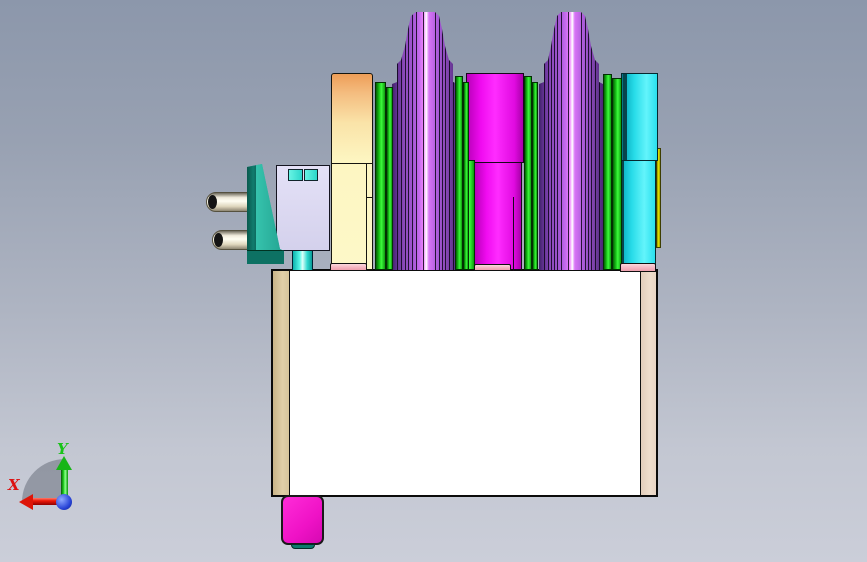  Describe the element at coordinates (366, 216) in the screenshot. I see `plate-edge-line` at that location.